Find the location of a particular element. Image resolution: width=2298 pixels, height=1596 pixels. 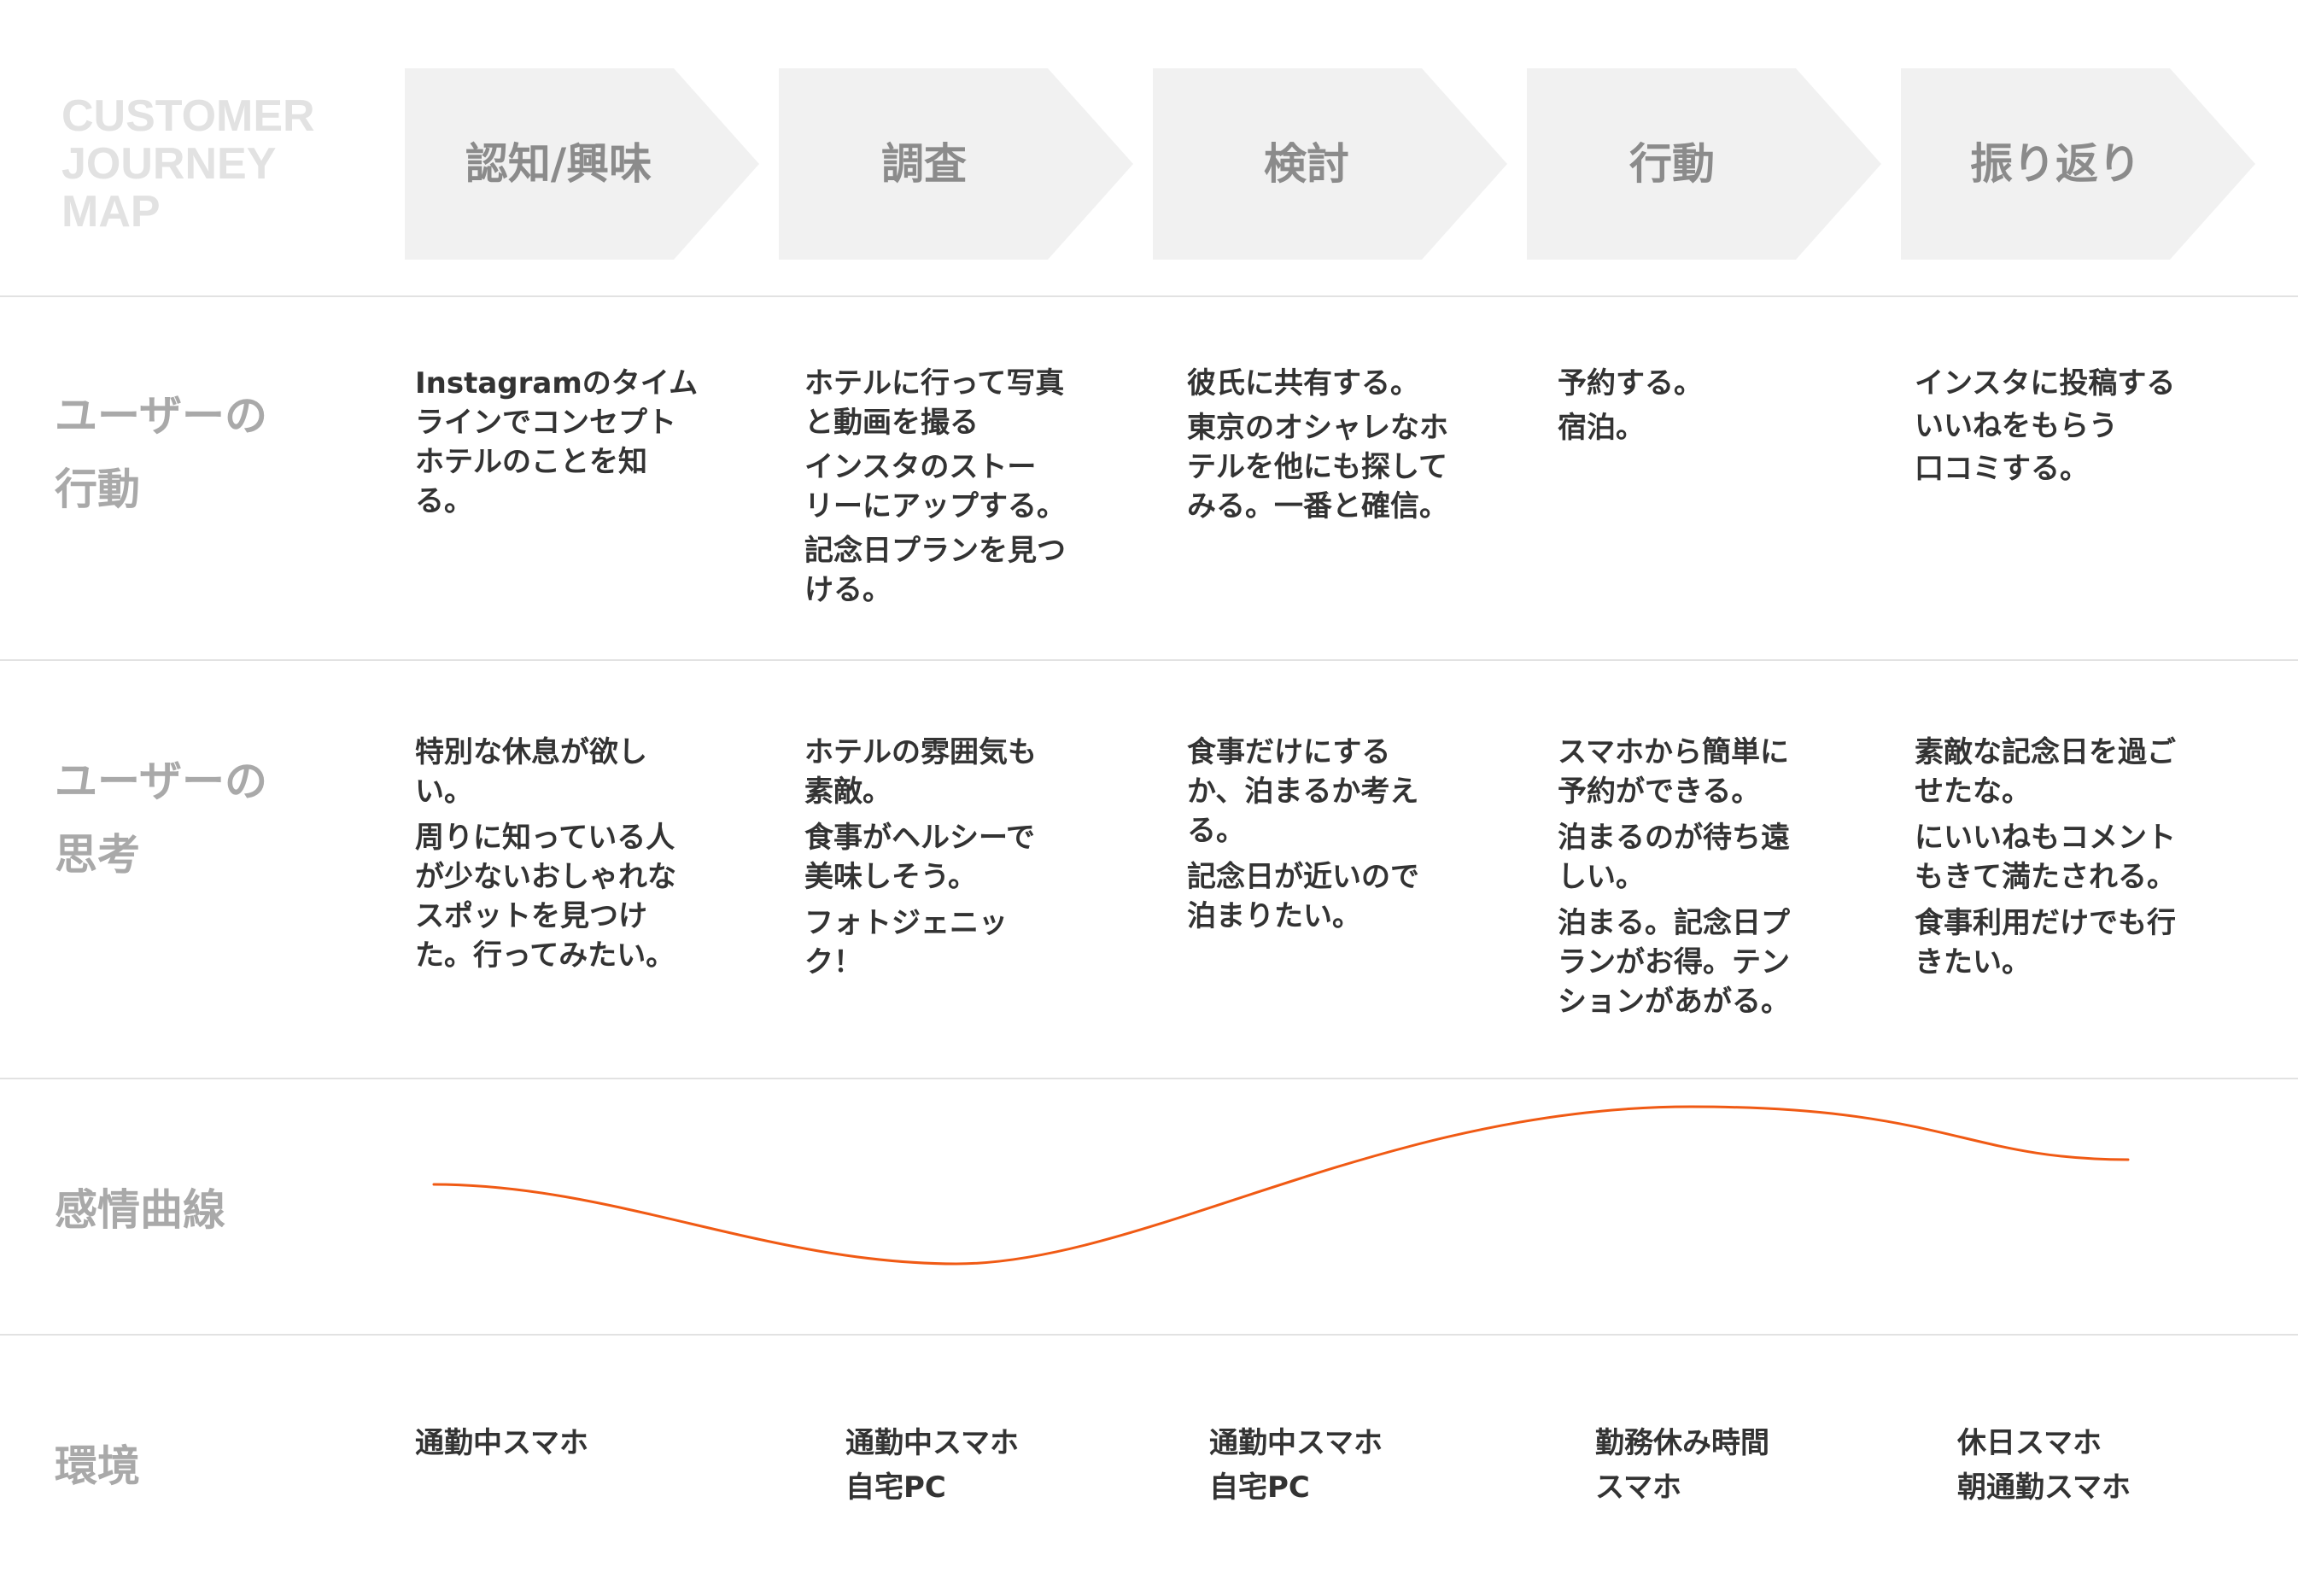

emotion-curve-line is located at coordinates (1281, 1185).